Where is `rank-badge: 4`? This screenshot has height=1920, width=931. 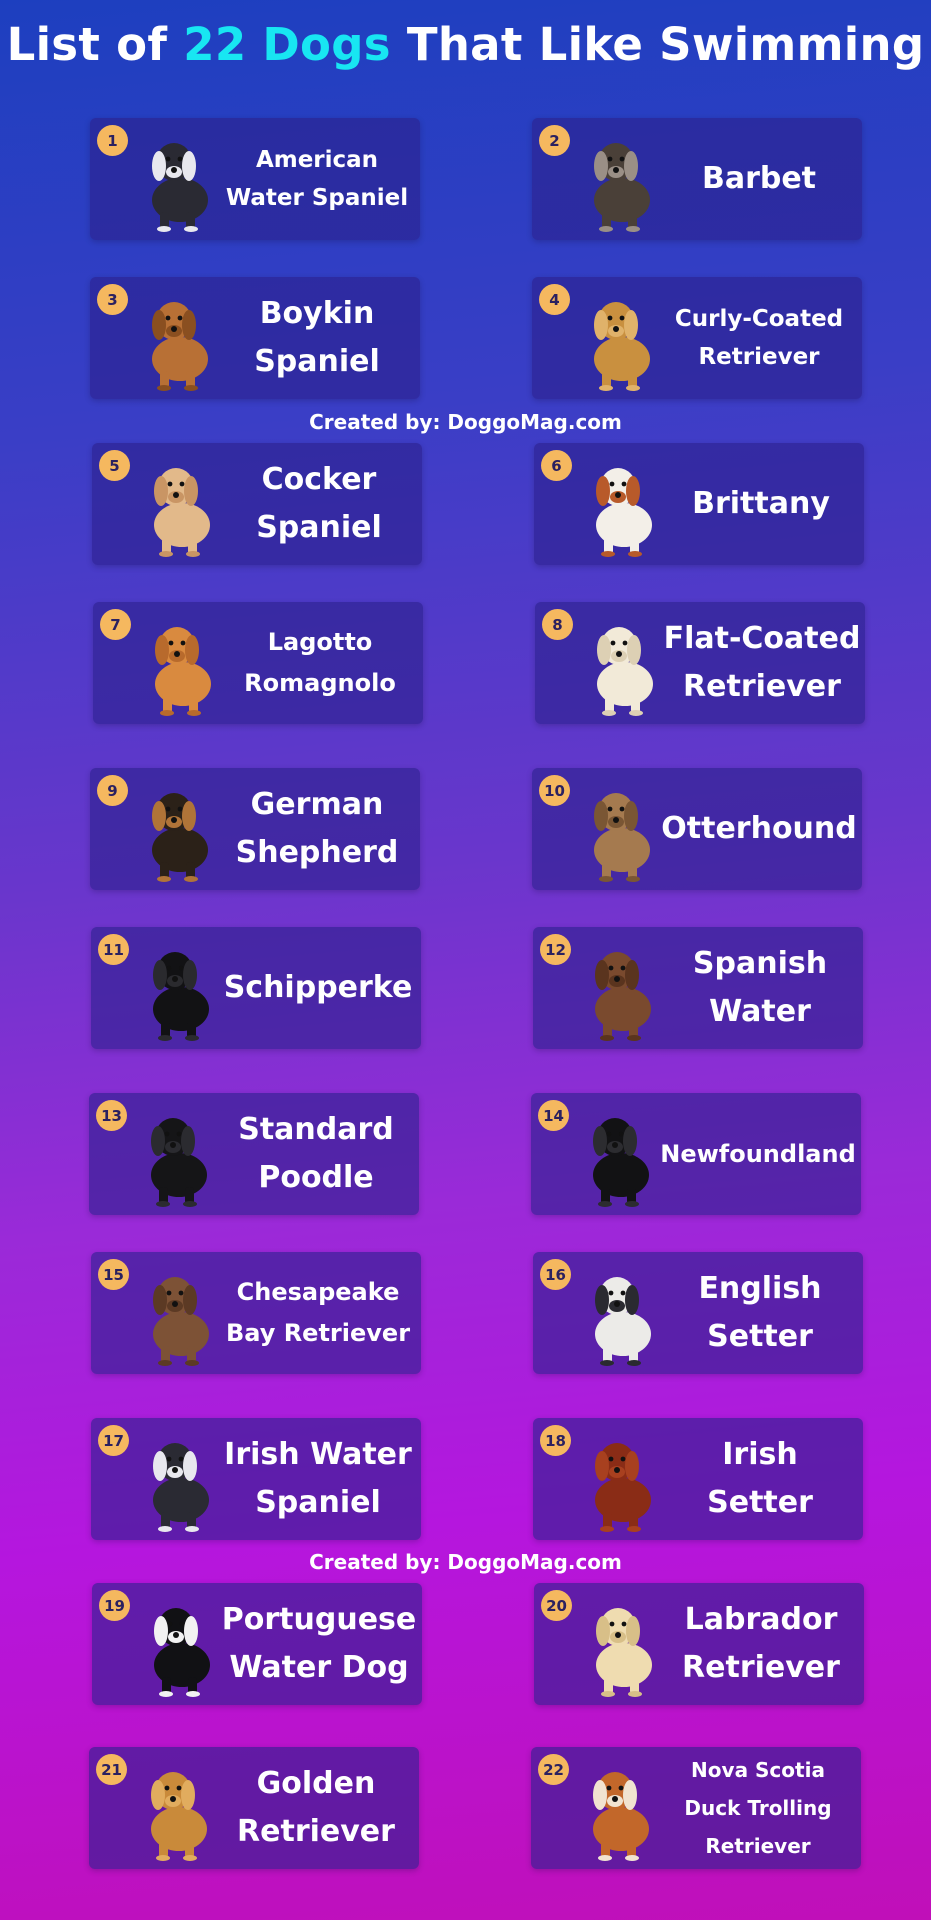 rank-badge: 4 is located at coordinates (554, 299).